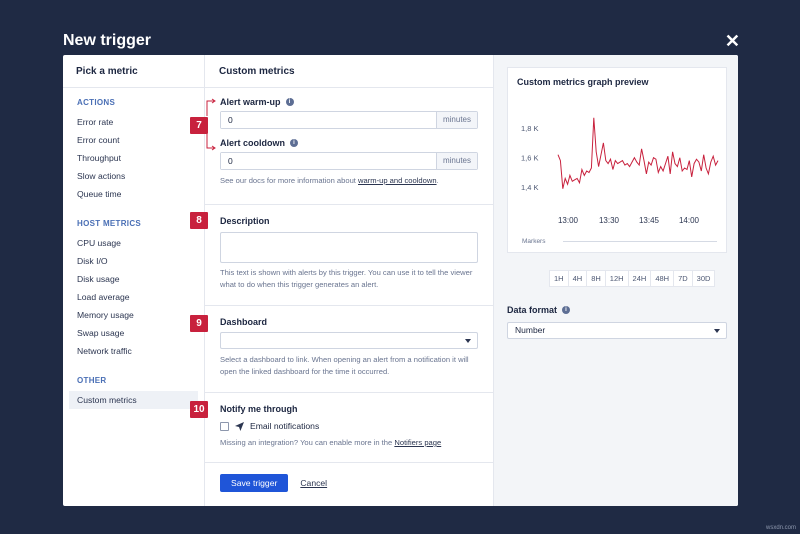 The image size is (800, 534). I want to click on sidebar-item-custom-metrics: Custom metrics, so click(133, 400).